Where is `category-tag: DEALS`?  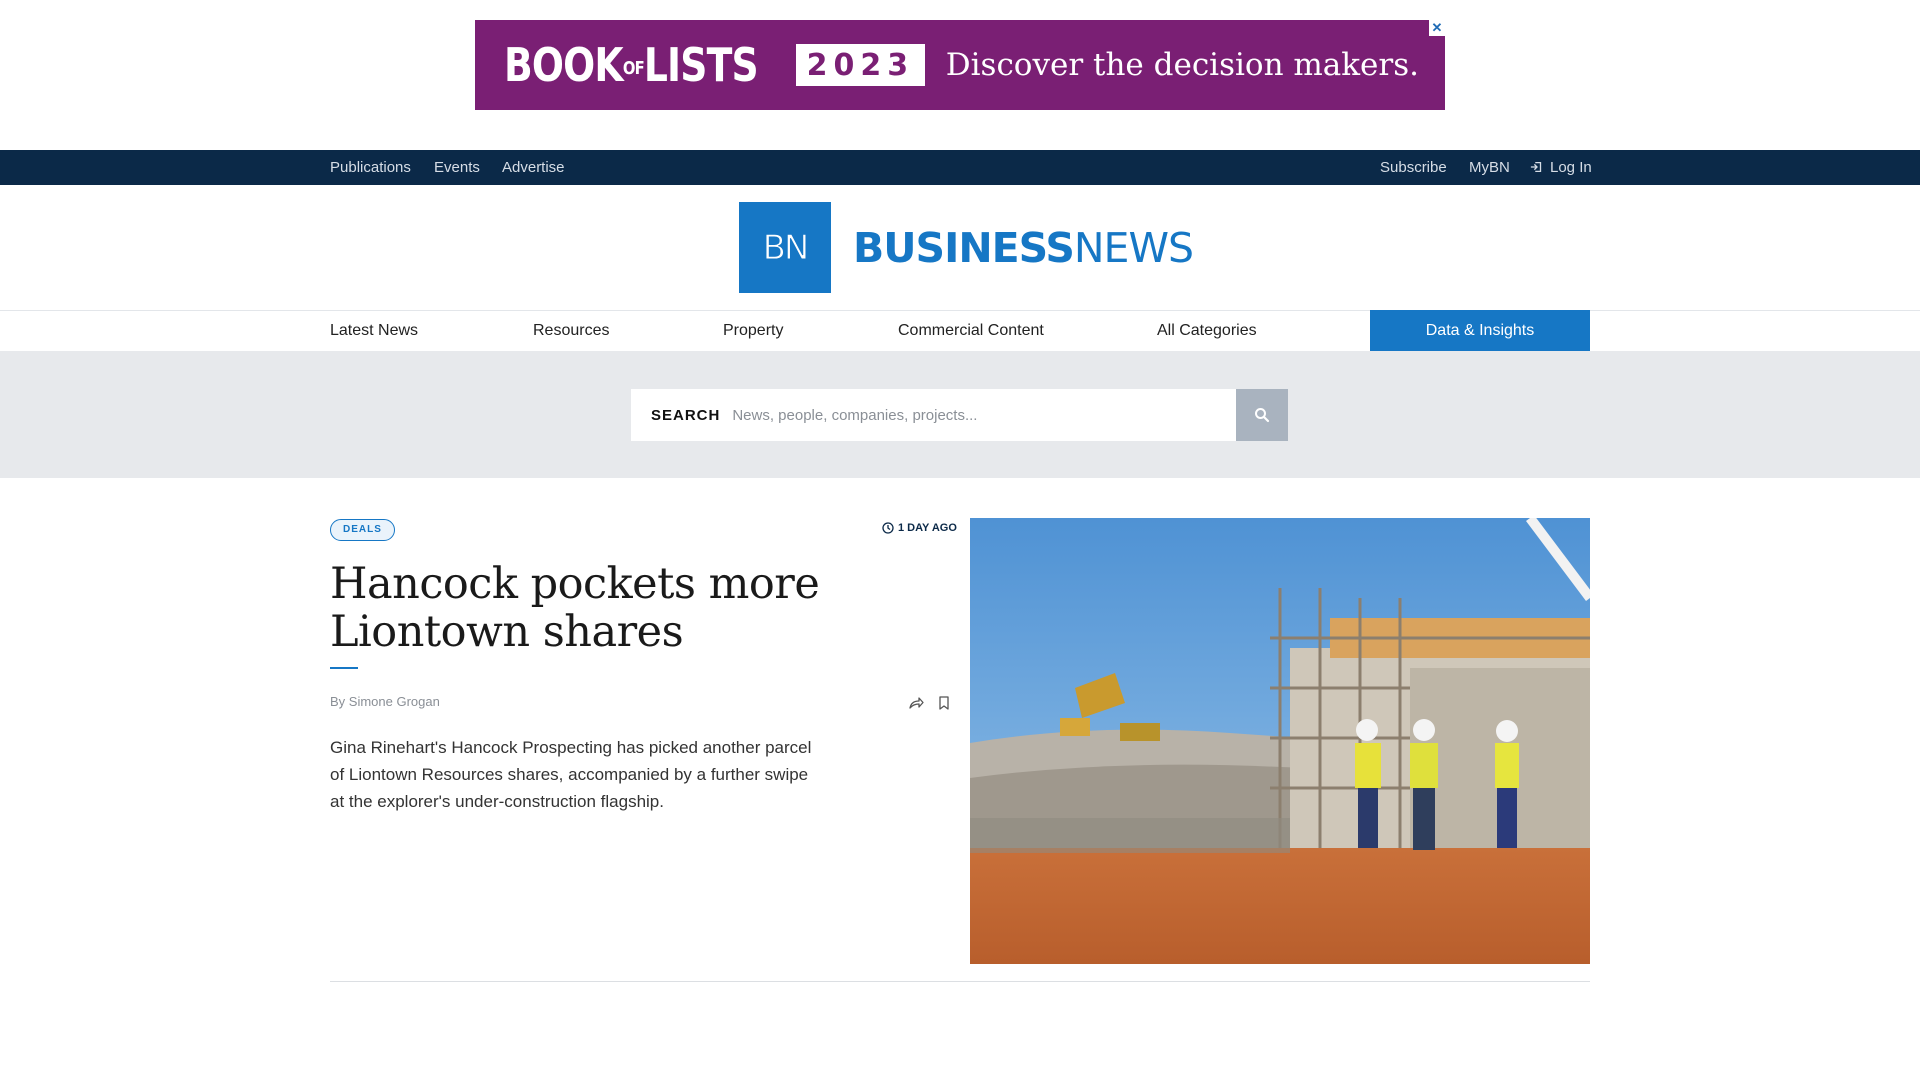 category-tag: DEALS is located at coordinates (362, 530).